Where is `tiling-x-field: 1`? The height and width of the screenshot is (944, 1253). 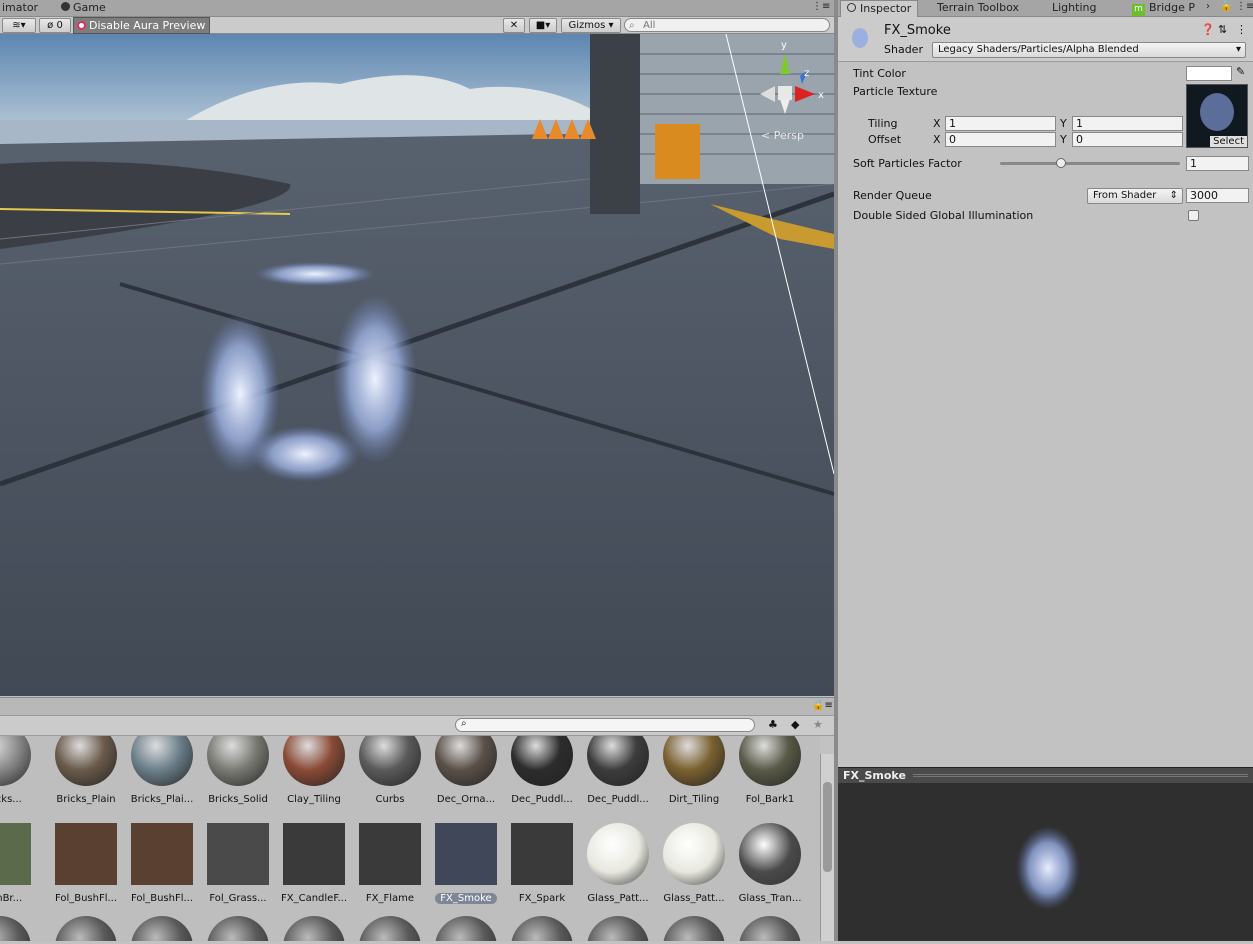
tiling-x-field: 1 is located at coordinates (1000, 123).